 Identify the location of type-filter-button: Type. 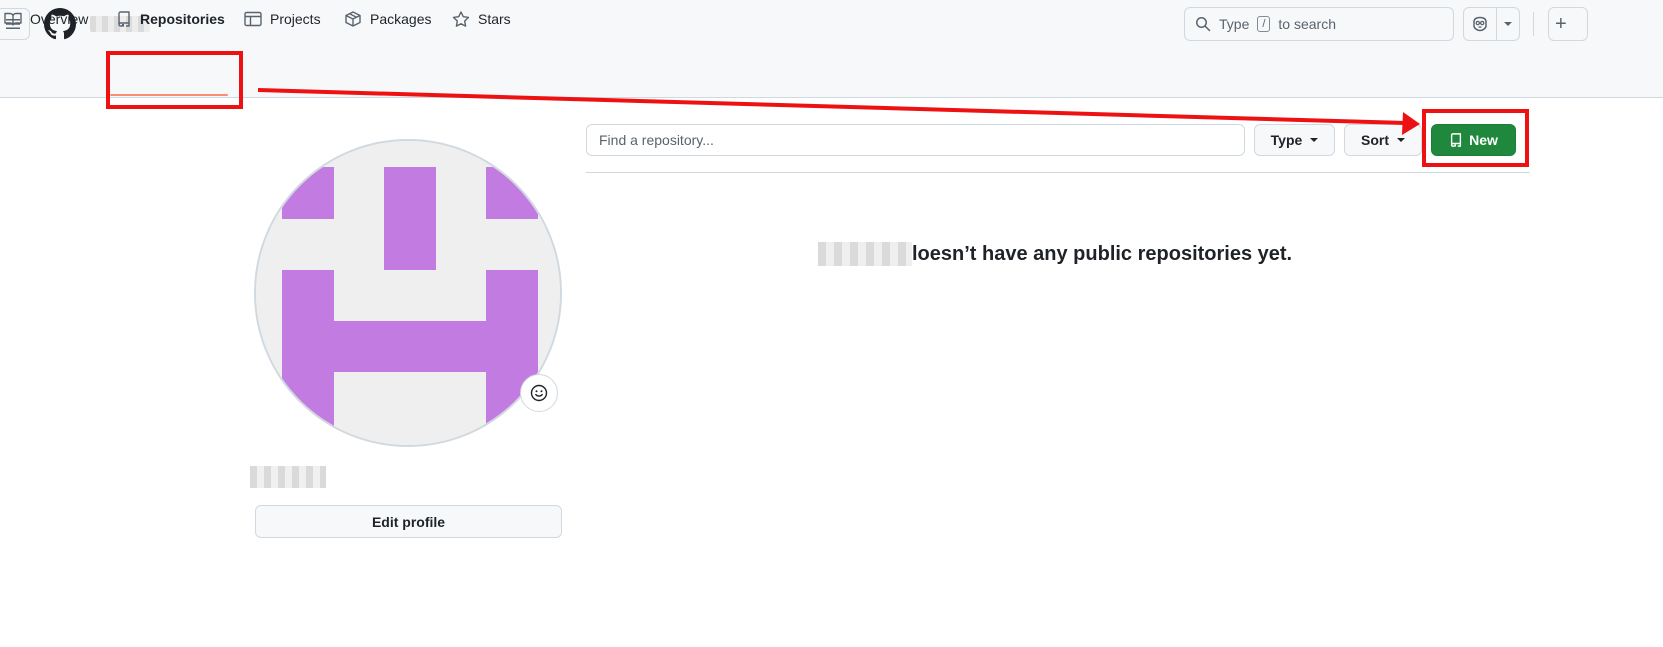
(1294, 140).